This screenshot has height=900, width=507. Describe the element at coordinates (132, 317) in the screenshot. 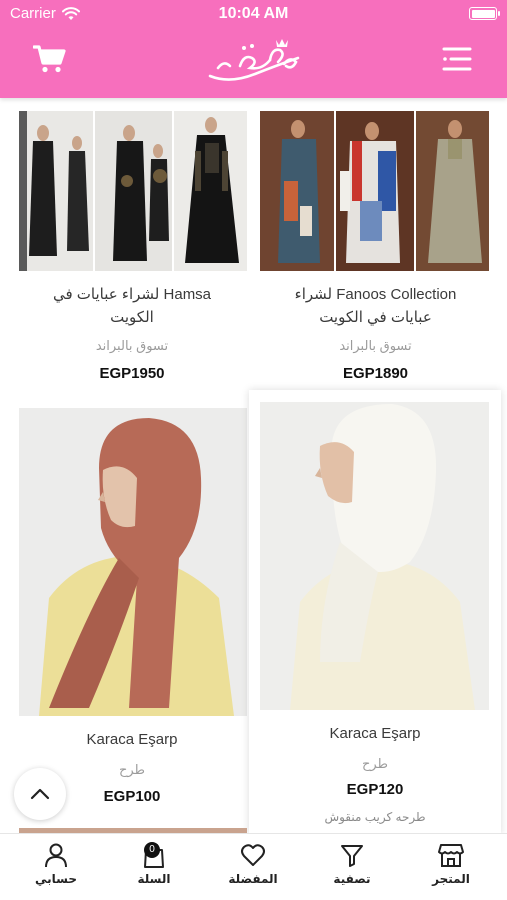

I see `product-title-line: الكويت` at that location.